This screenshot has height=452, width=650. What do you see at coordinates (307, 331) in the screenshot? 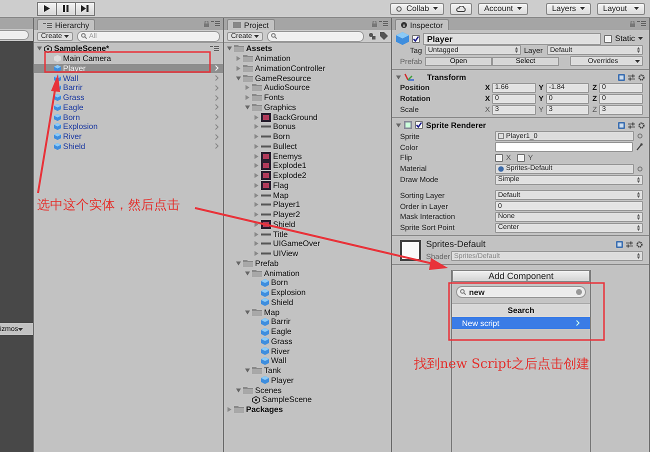
I see `project-item: Eagle` at bounding box center [307, 331].